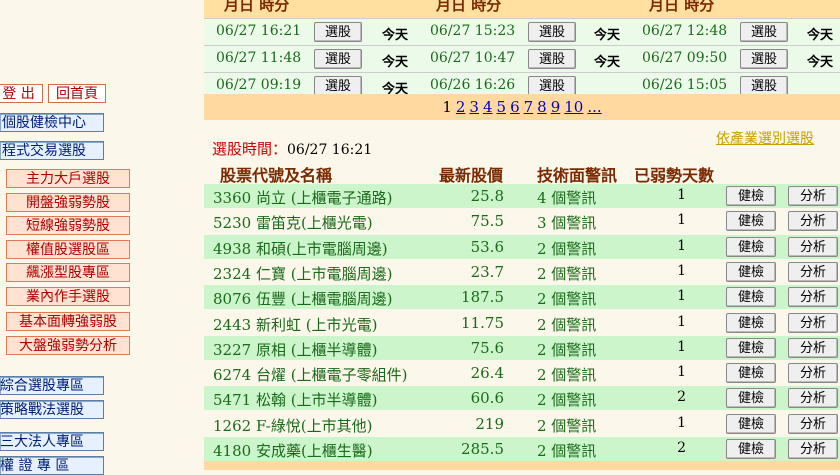  Describe the element at coordinates (488, 107) in the screenshot. I see `page-link: 4` at that location.